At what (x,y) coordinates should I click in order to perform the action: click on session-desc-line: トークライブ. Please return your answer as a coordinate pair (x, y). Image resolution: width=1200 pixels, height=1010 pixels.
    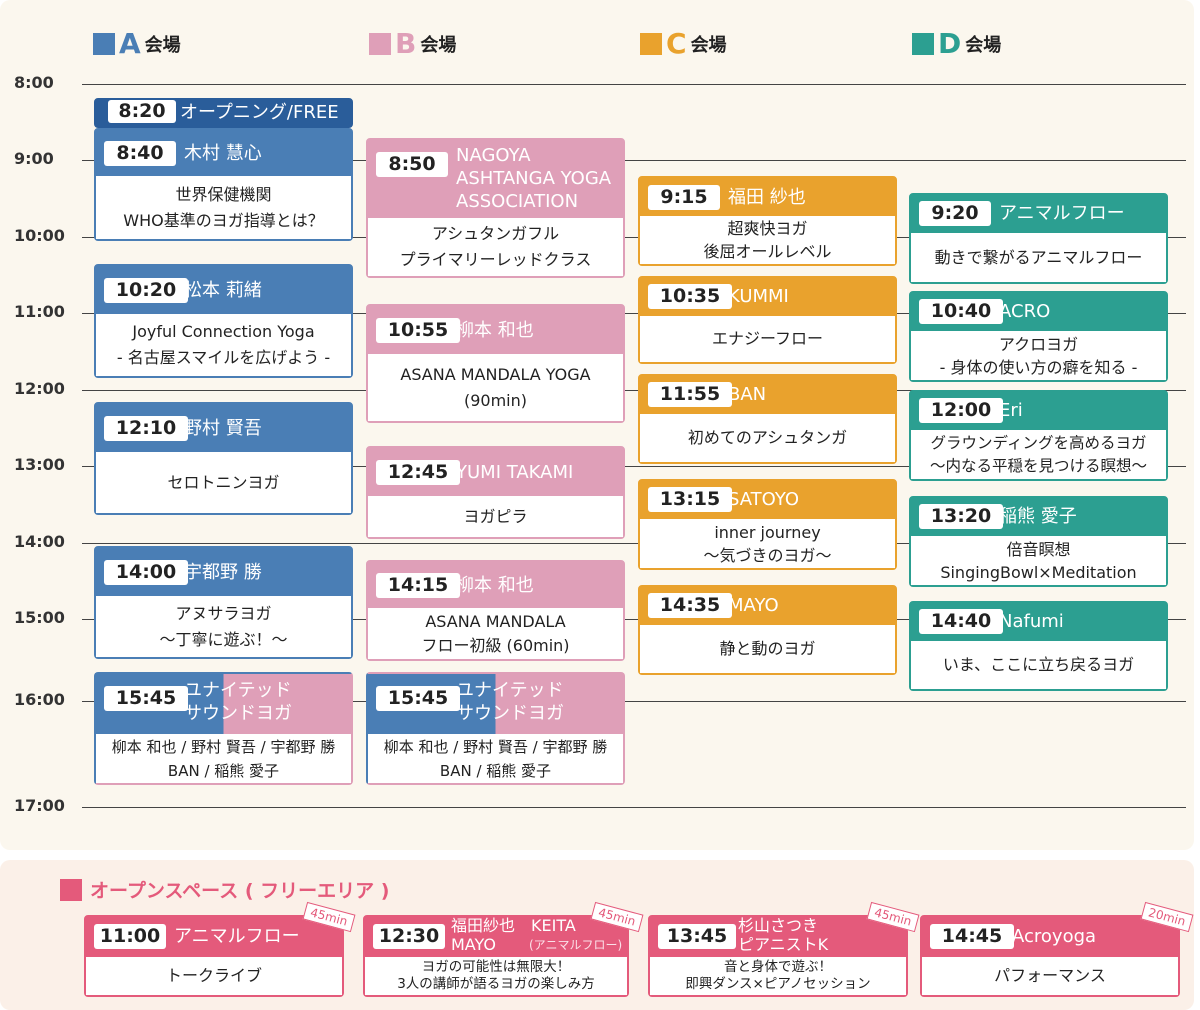
    Looking at the image, I should click on (213, 975).